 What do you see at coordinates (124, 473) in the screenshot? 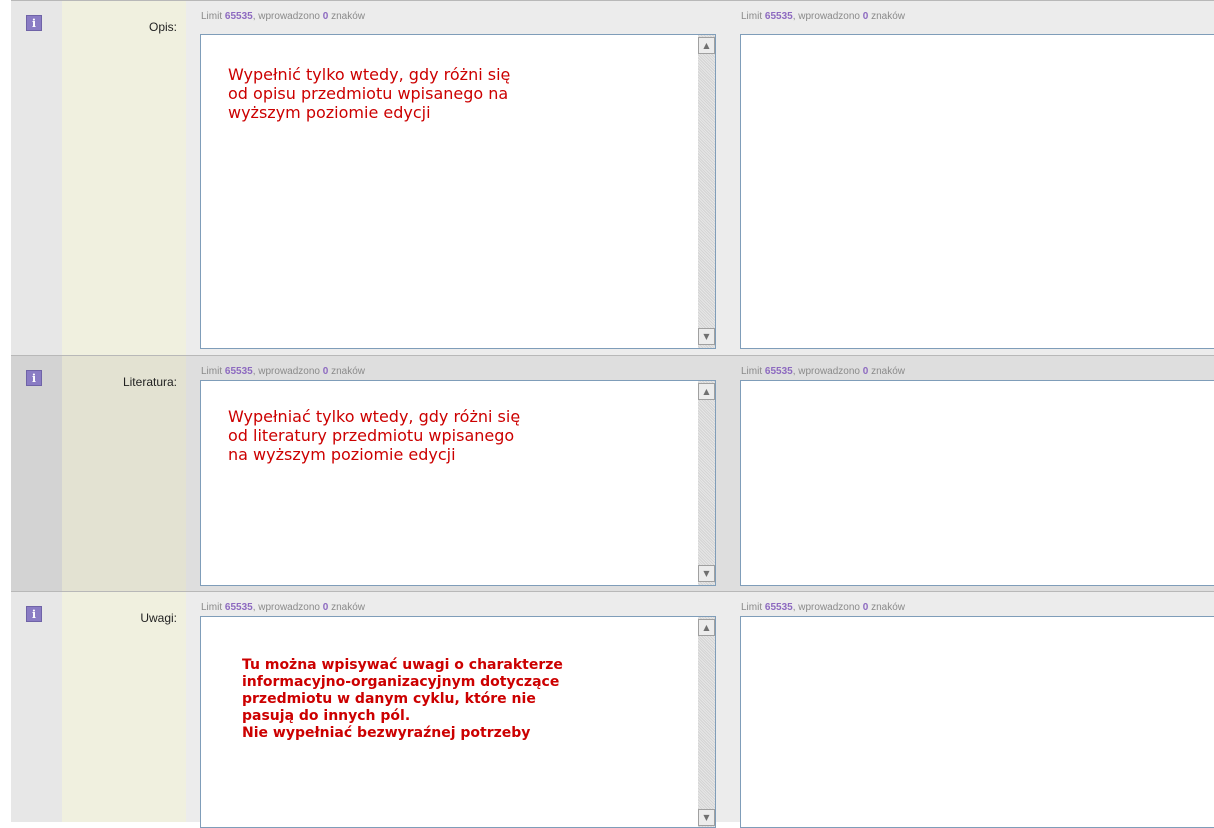
I see `label-column: Literatura:` at bounding box center [124, 473].